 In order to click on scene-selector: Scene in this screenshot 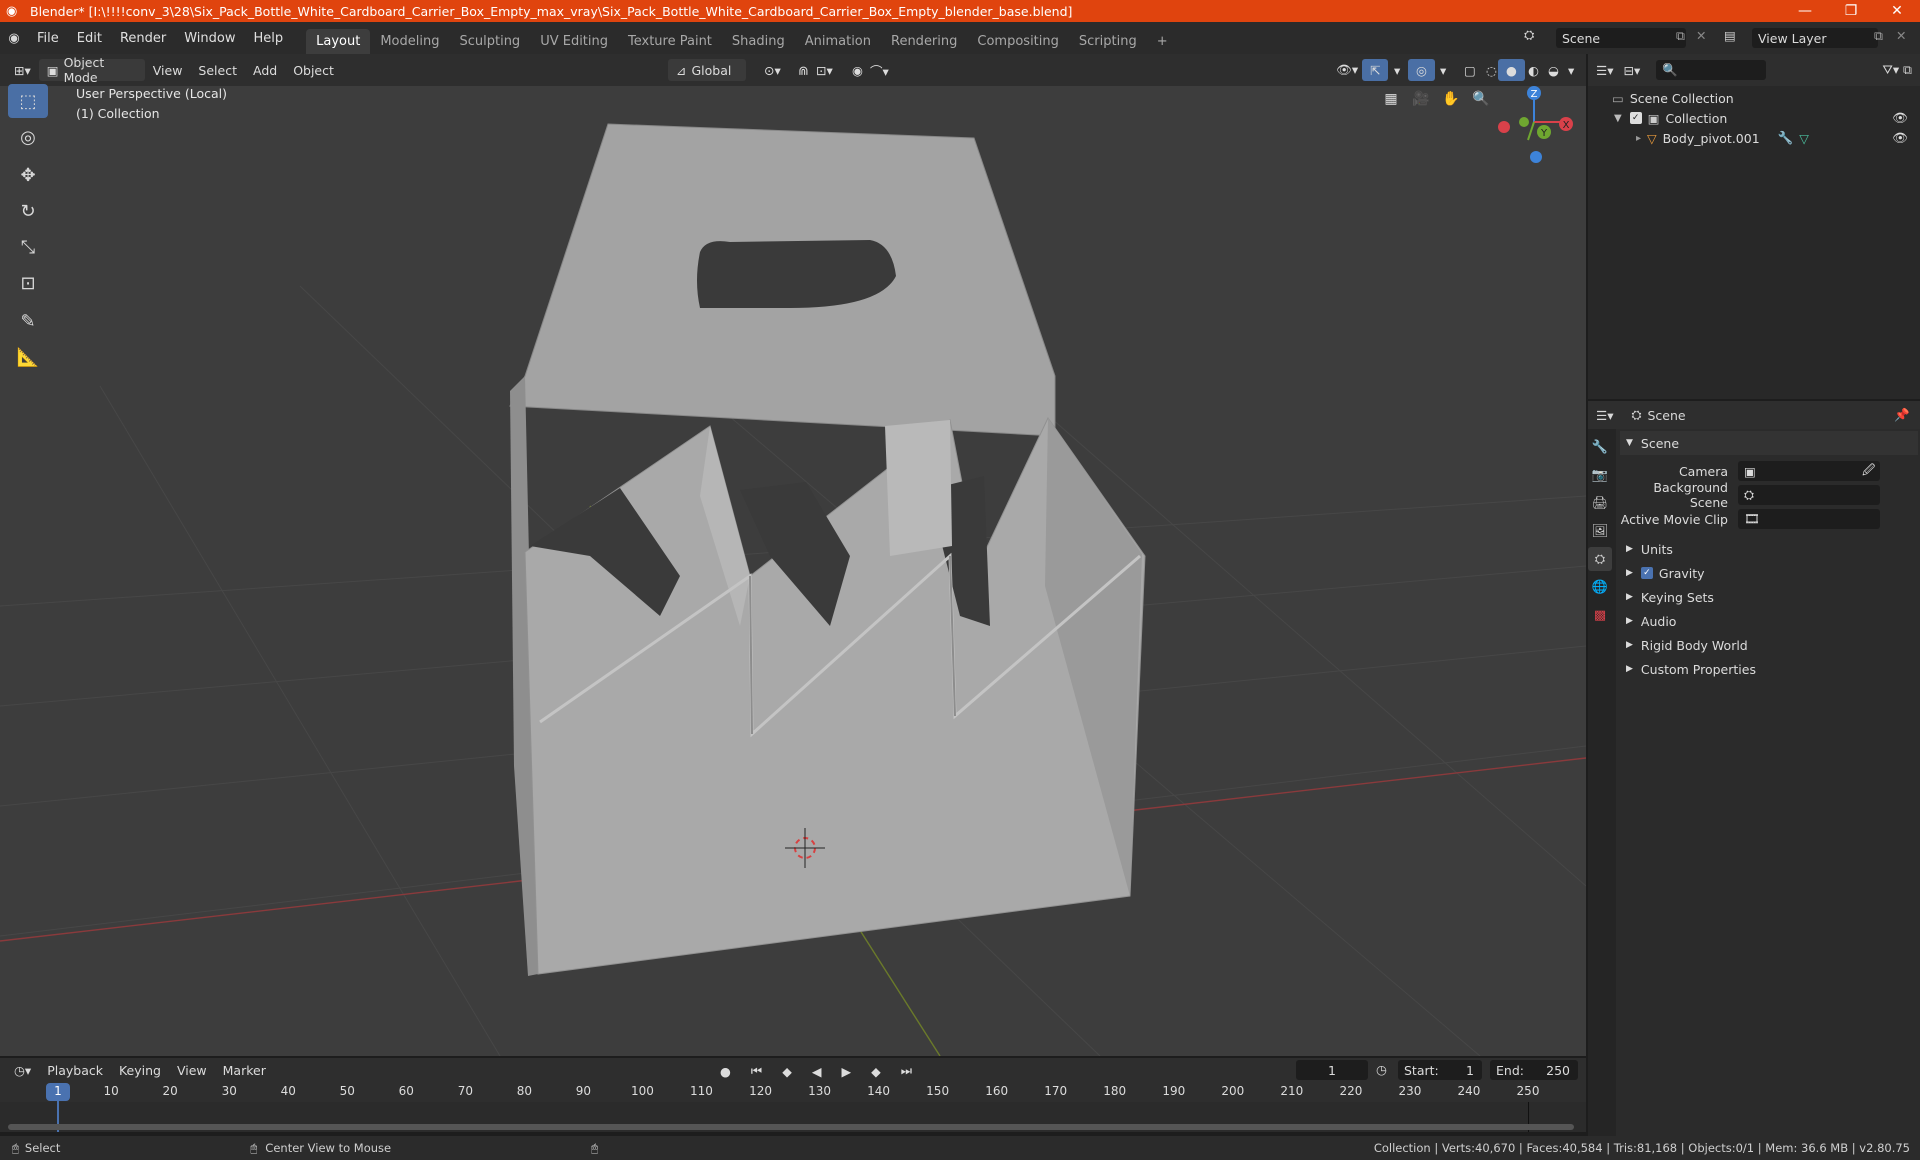, I will do `click(1621, 38)`.